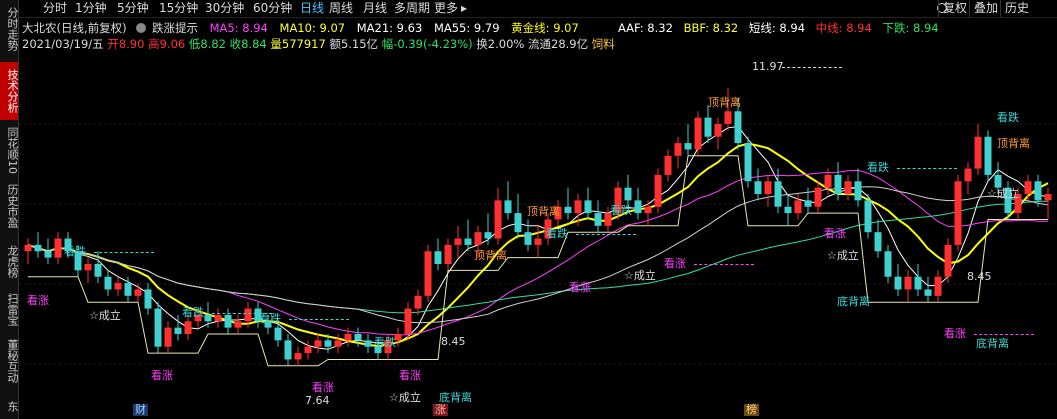  I want to click on industry-link: 饲料, so click(603, 44).